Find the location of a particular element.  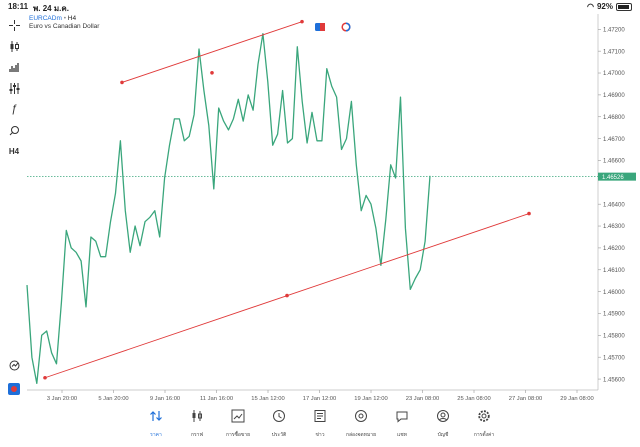

current-price-label: 1.46526 is located at coordinates (613, 178).